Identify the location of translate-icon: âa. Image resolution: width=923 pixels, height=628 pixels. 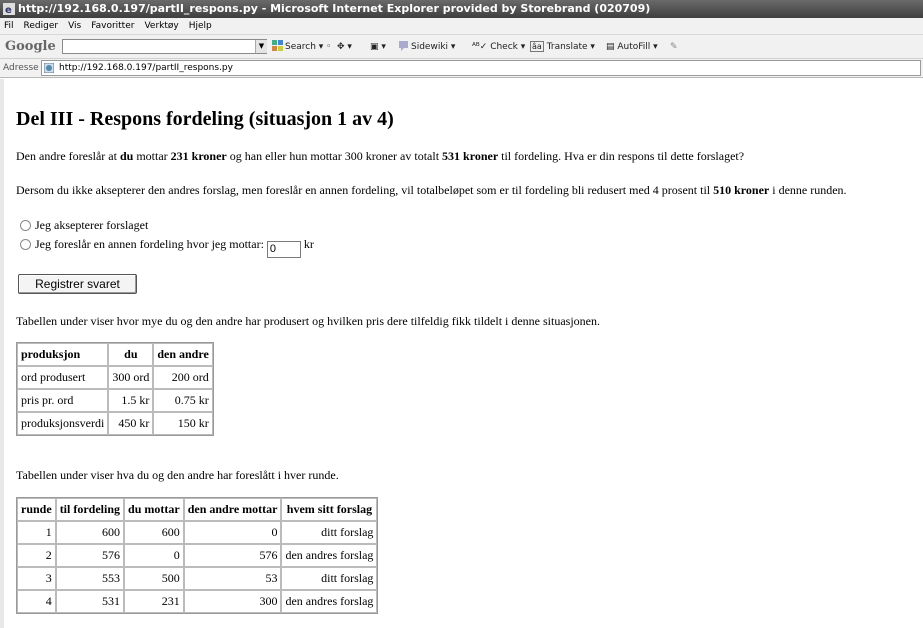
(537, 46).